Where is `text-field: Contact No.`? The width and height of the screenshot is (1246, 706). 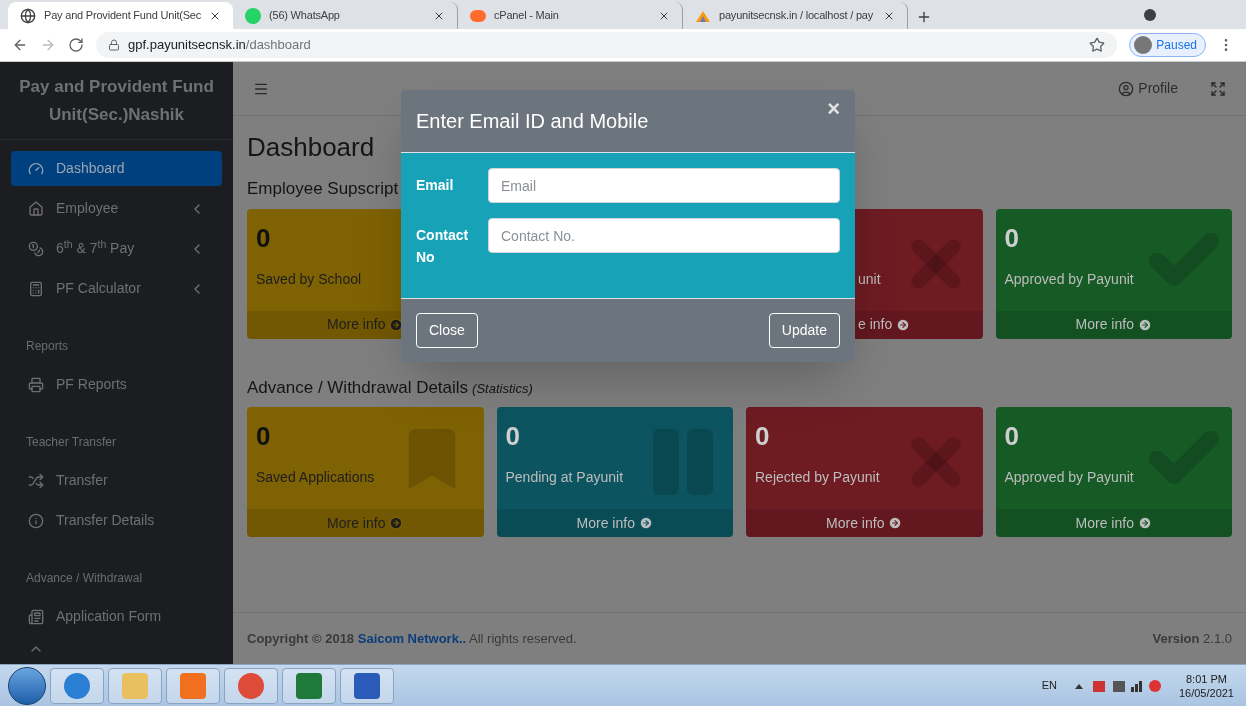
text-field: Contact No. is located at coordinates (664, 235).